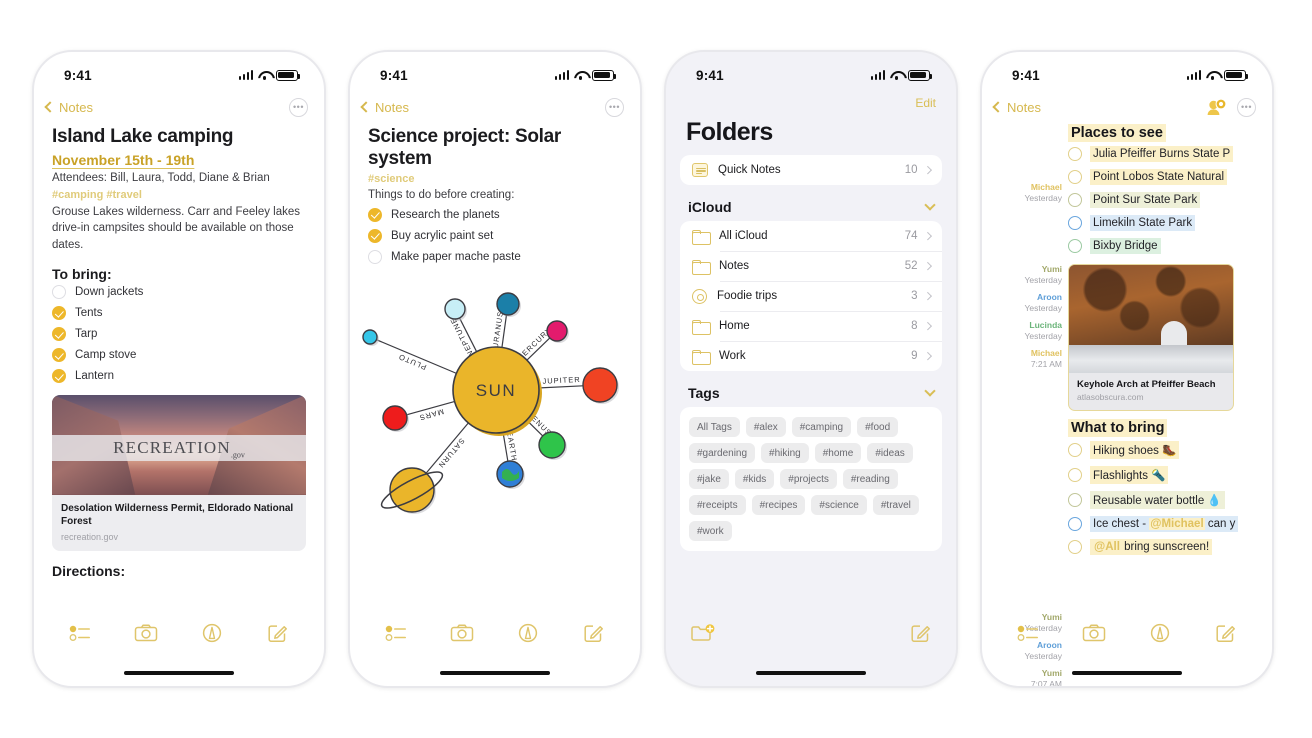  I want to click on checklist-row: Reusable water bottle 💧, so click(1170, 499).